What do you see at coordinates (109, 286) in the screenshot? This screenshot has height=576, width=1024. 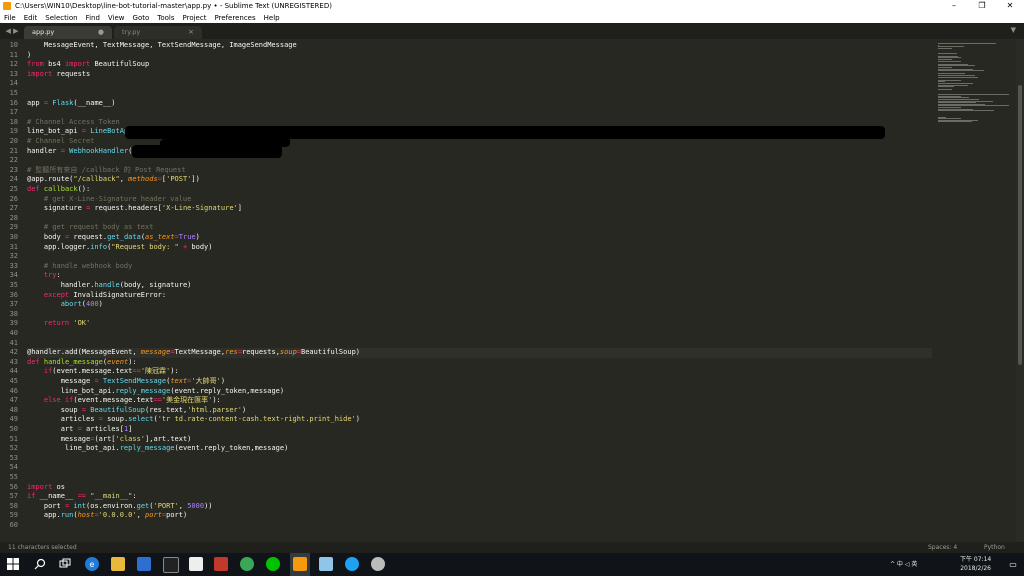 I see `code-line: handler.handle(body, signature)` at bounding box center [109, 286].